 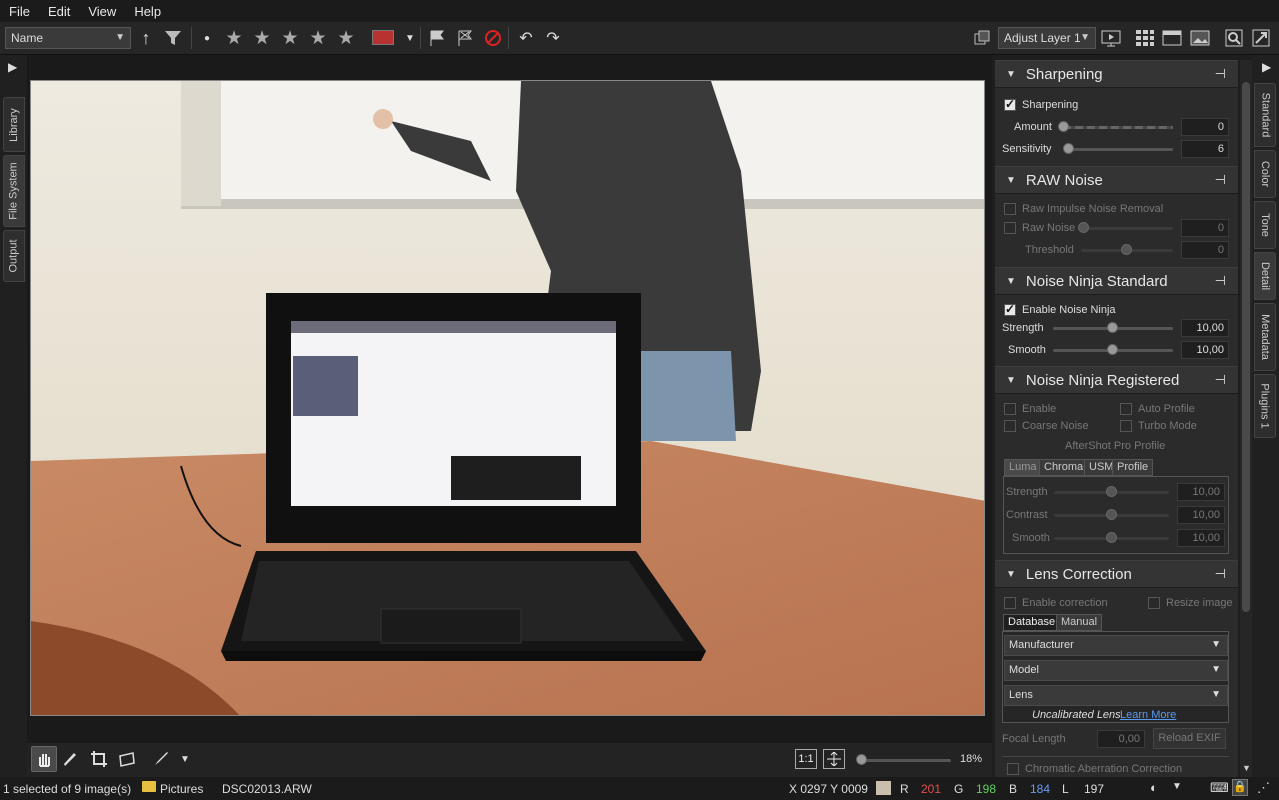 What do you see at coordinates (181, 789) in the screenshot?
I see `folder-name: Pictures` at bounding box center [181, 789].